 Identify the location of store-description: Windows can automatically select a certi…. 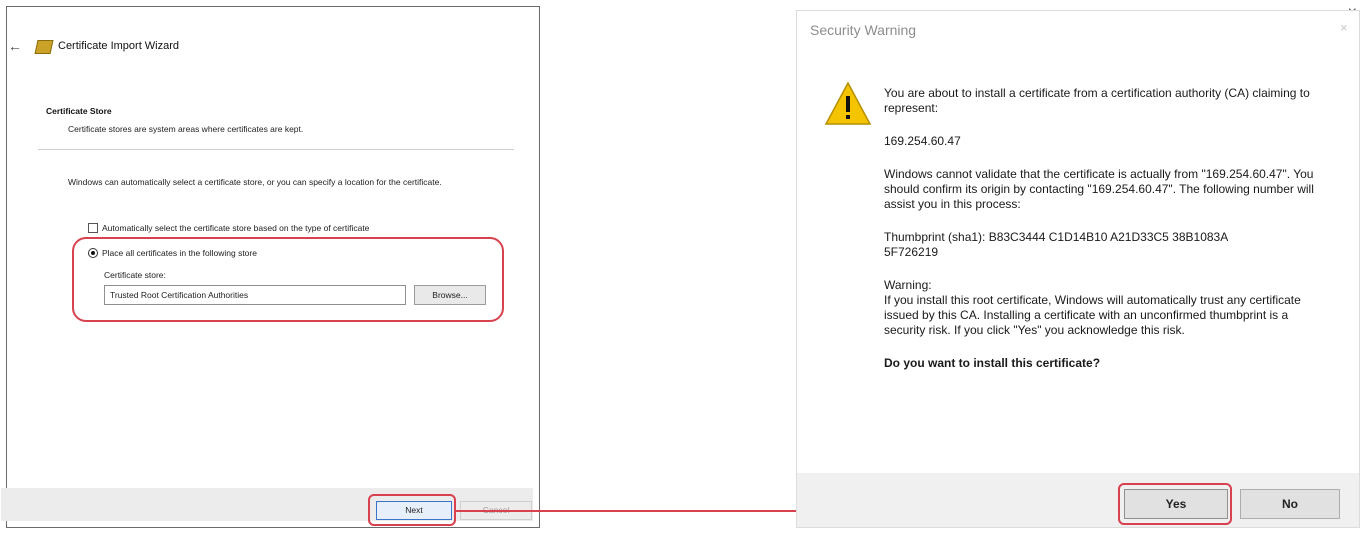
(255, 182).